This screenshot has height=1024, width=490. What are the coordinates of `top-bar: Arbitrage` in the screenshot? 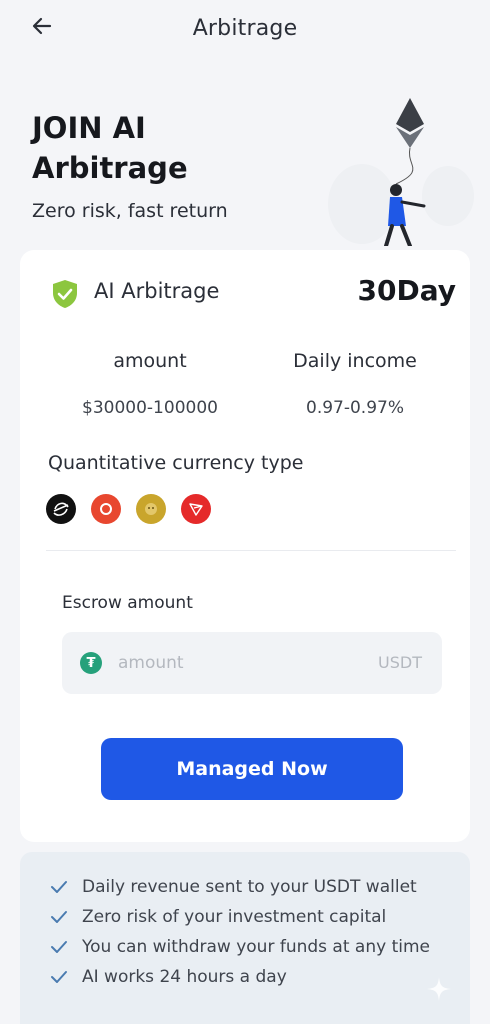 It's located at (245, 28).